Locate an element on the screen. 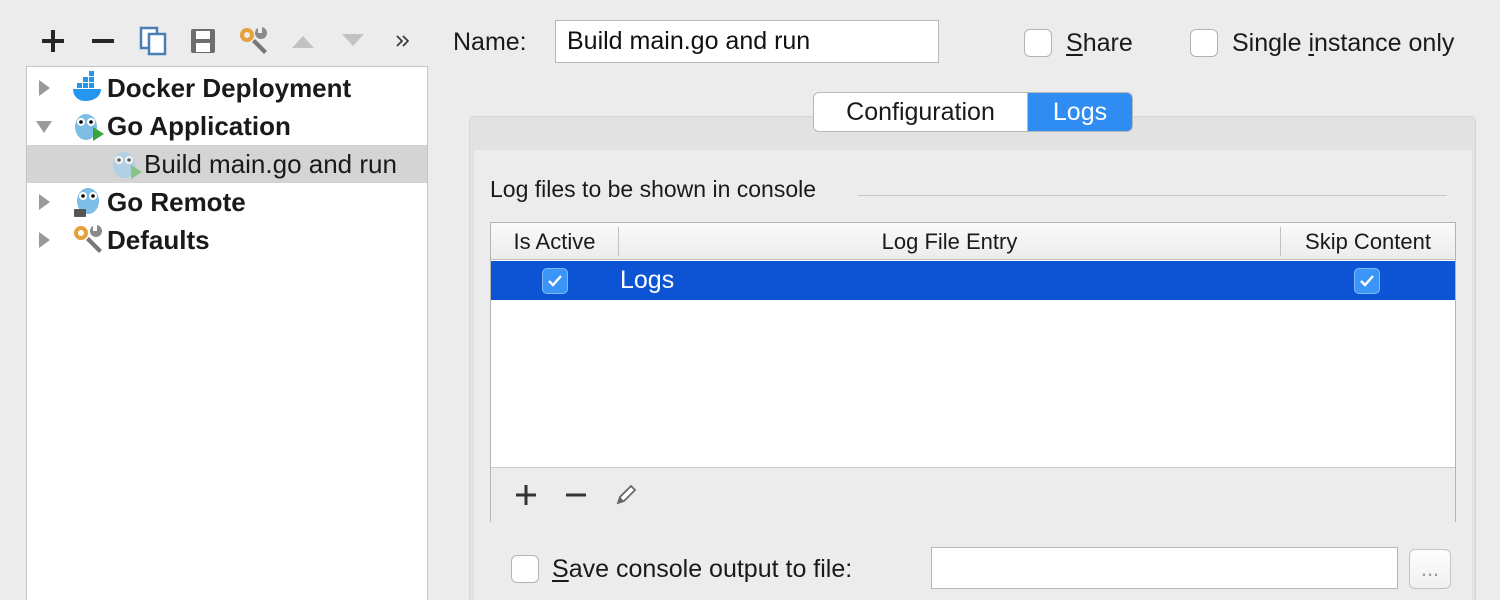 The image size is (1500, 600). share-label: Share is located at coordinates (1099, 43).